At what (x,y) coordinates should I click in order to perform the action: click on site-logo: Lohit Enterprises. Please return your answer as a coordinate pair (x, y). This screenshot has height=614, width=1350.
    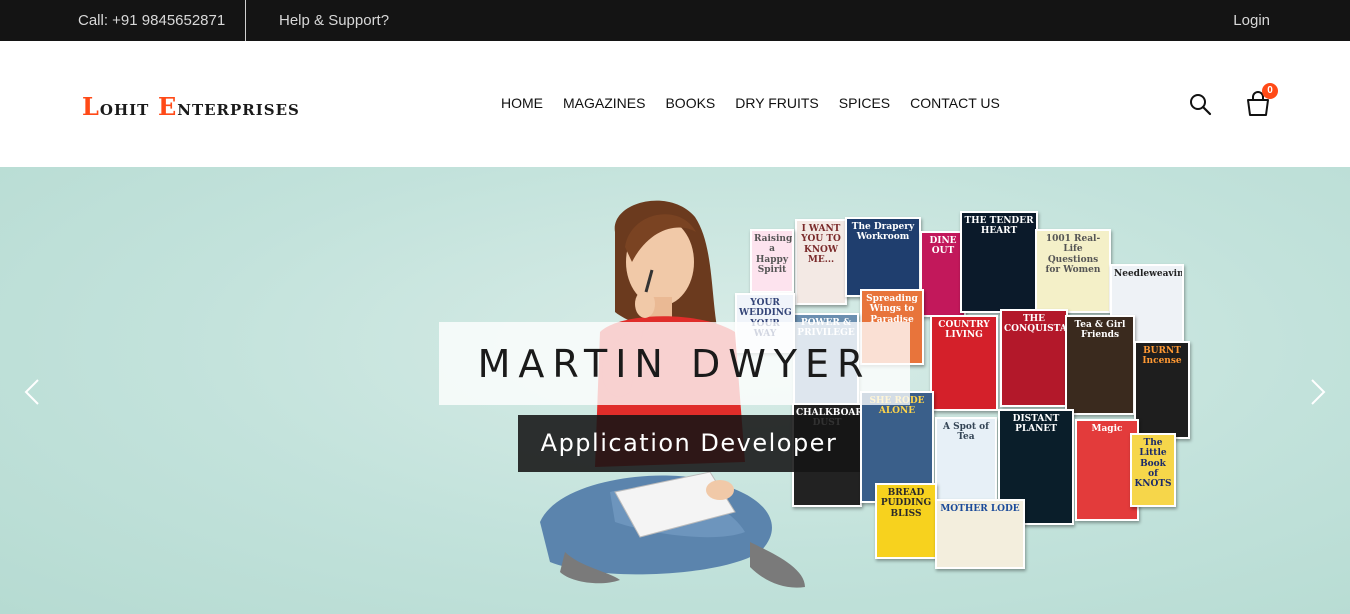
    Looking at the image, I should click on (191, 106).